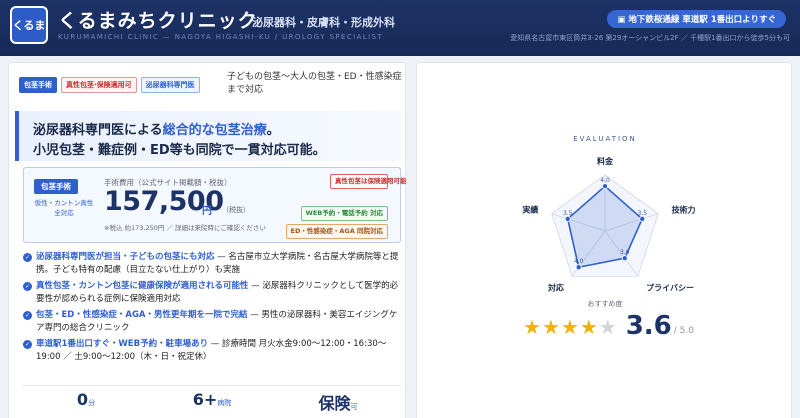 Image resolution: width=800 pixels, height=418 pixels. I want to click on recommend-label: おすすめ度, so click(605, 304).